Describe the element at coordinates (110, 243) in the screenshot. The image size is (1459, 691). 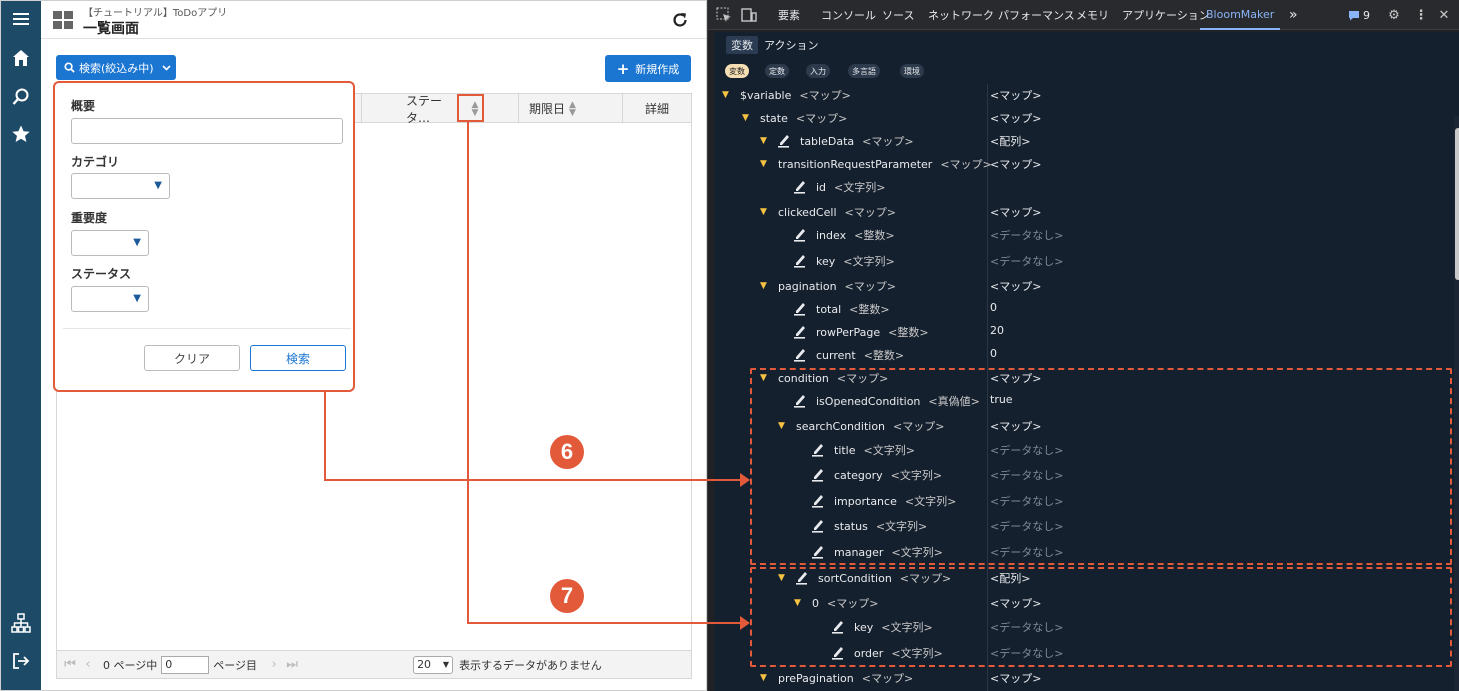
I see `importance-select: ▼` at that location.